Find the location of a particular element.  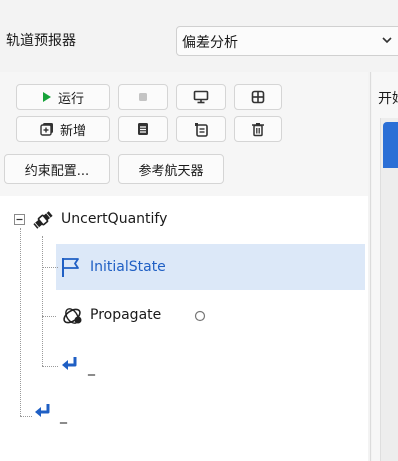

tree-node-end: _ is located at coordinates (91, 368).